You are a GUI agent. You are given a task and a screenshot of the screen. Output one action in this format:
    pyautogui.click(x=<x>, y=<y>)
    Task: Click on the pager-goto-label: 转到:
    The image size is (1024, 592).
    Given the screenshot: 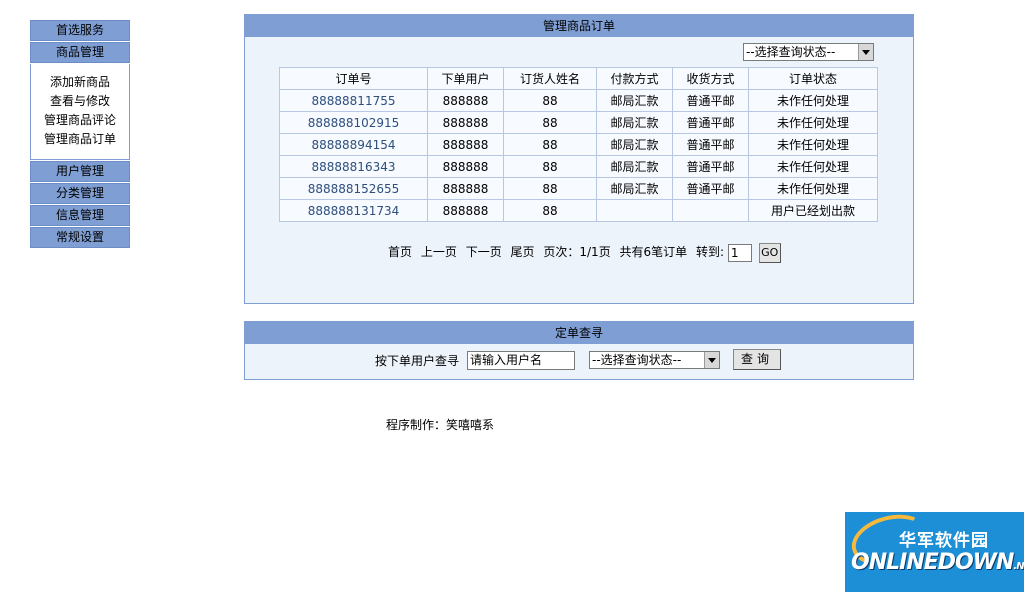 What is the action you would take?
    pyautogui.click(x=710, y=252)
    